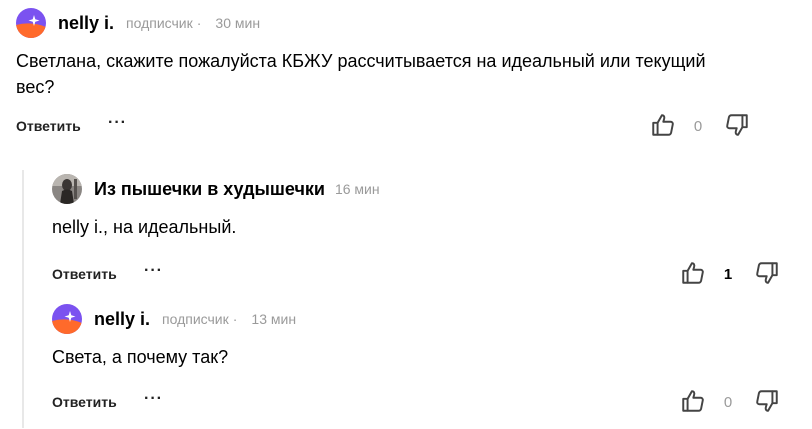 This screenshot has width=812, height=429. I want to click on comment-text: nelly i., на идеальный., so click(144, 227).